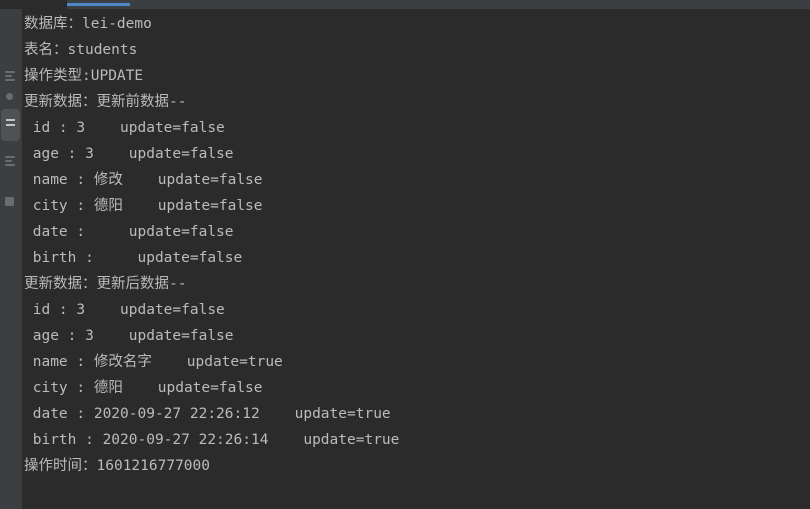 The height and width of the screenshot is (509, 810). I want to click on scroll-lock-button, so click(10, 125).